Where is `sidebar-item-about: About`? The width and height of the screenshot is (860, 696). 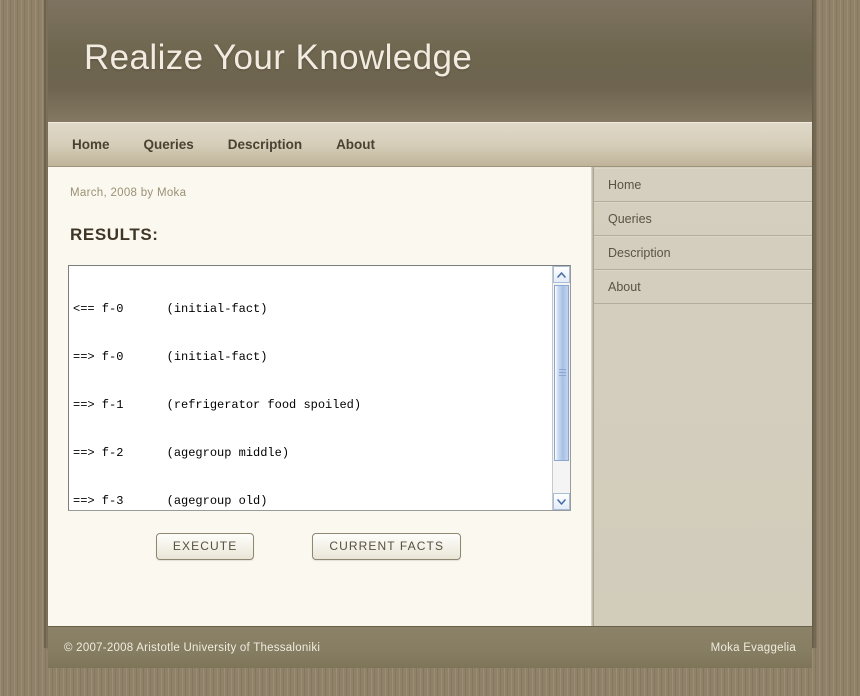
sidebar-item-about: About is located at coordinates (703, 287).